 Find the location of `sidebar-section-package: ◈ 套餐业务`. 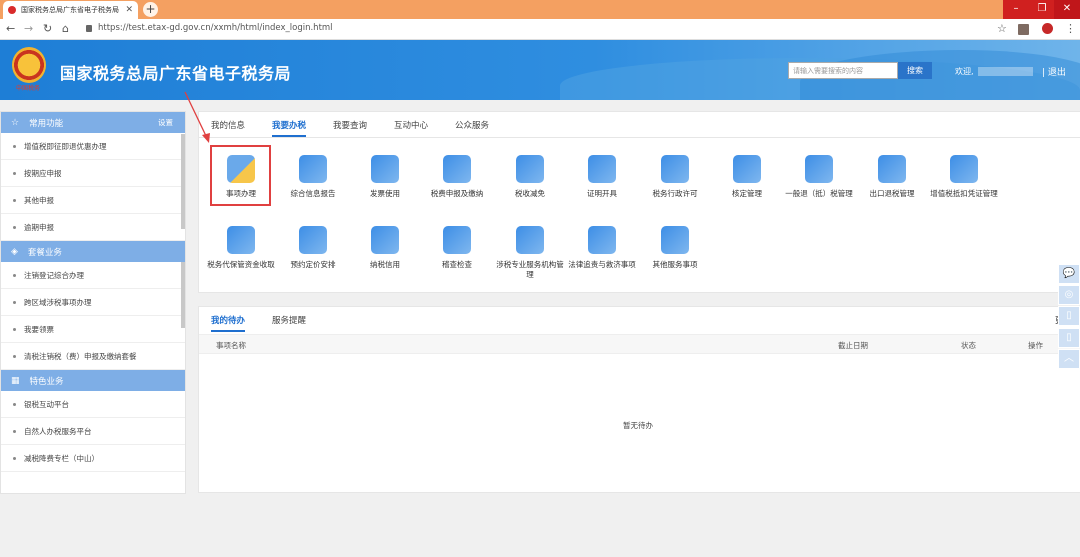

sidebar-section-package: ◈ 套餐业务 is located at coordinates (93, 251).